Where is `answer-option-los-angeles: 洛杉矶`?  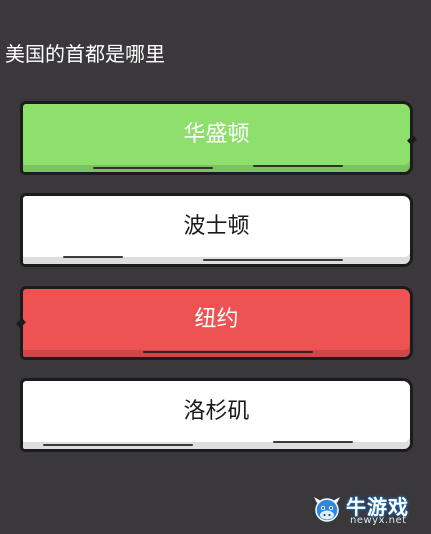
answer-option-los-angeles: 洛杉矶 is located at coordinates (216, 415).